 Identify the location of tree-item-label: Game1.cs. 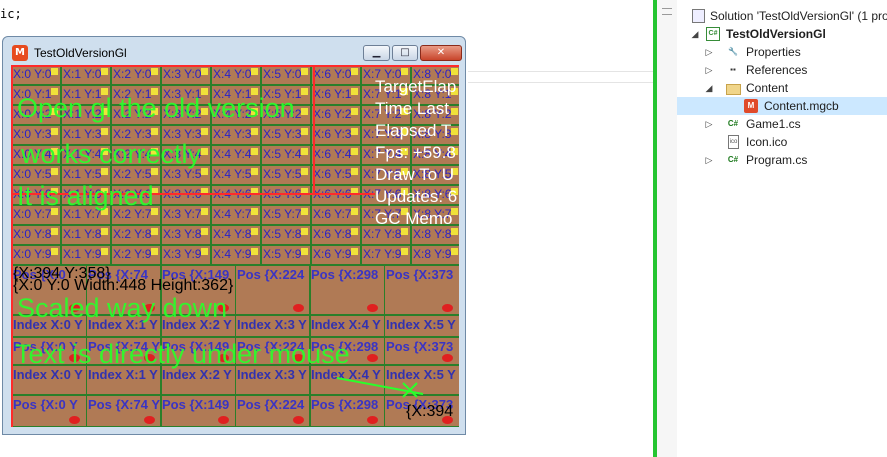
(773, 124).